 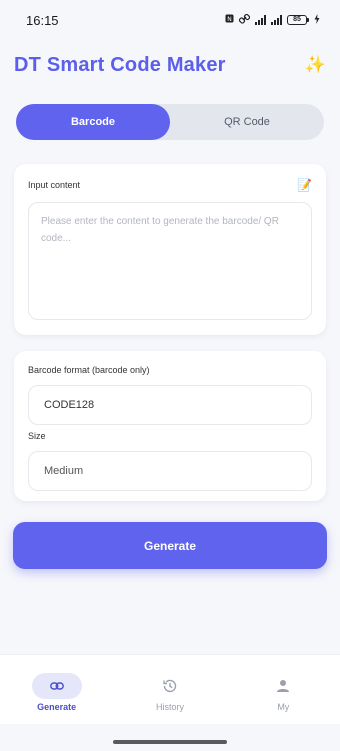 What do you see at coordinates (170, 686) in the screenshot?
I see `history-icon` at bounding box center [170, 686].